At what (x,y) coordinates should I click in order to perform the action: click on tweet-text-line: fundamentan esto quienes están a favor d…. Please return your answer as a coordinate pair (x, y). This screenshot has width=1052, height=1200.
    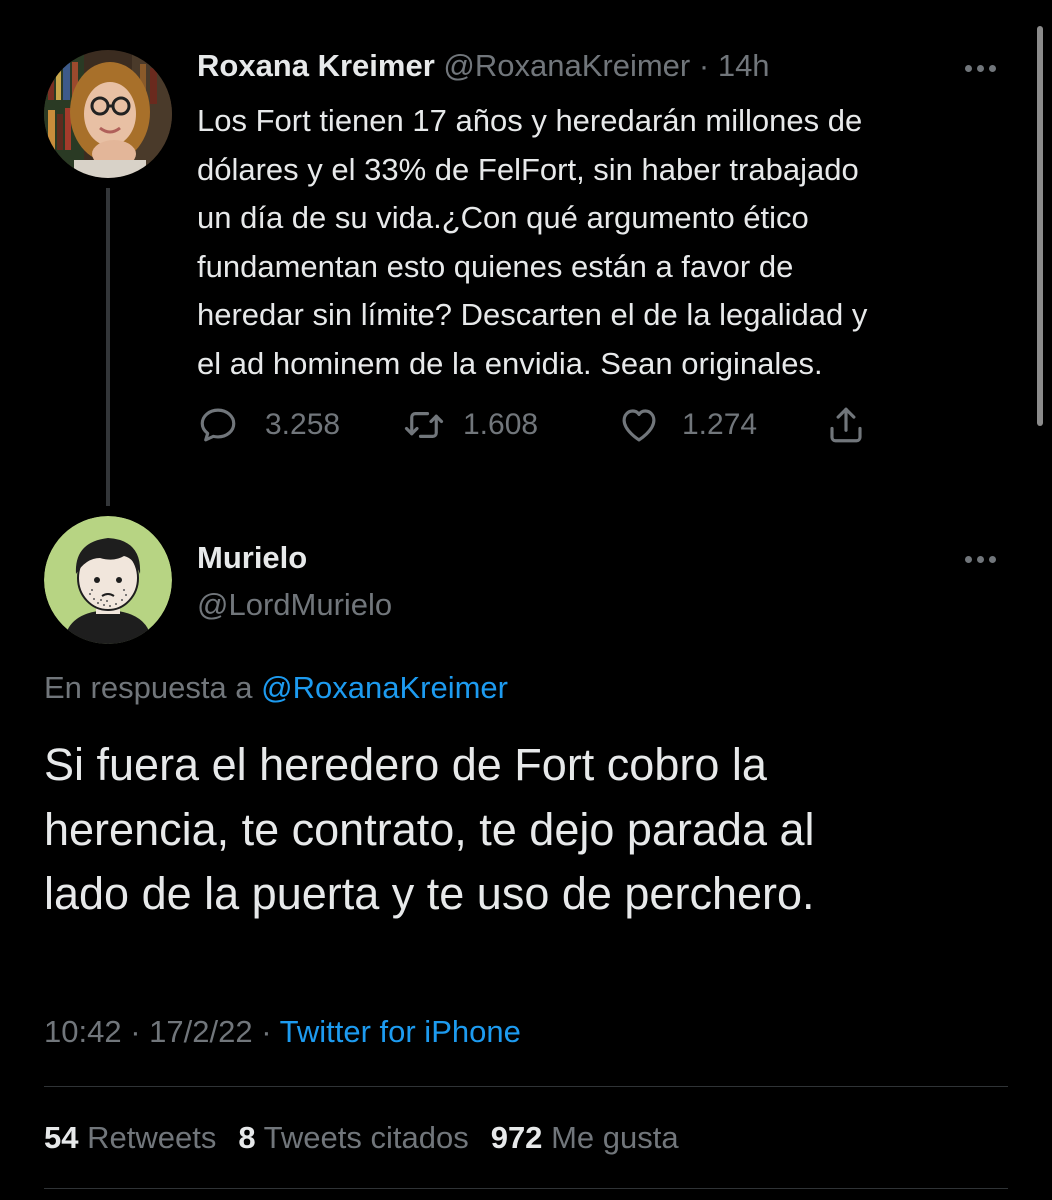
    Looking at the image, I should click on (495, 266).